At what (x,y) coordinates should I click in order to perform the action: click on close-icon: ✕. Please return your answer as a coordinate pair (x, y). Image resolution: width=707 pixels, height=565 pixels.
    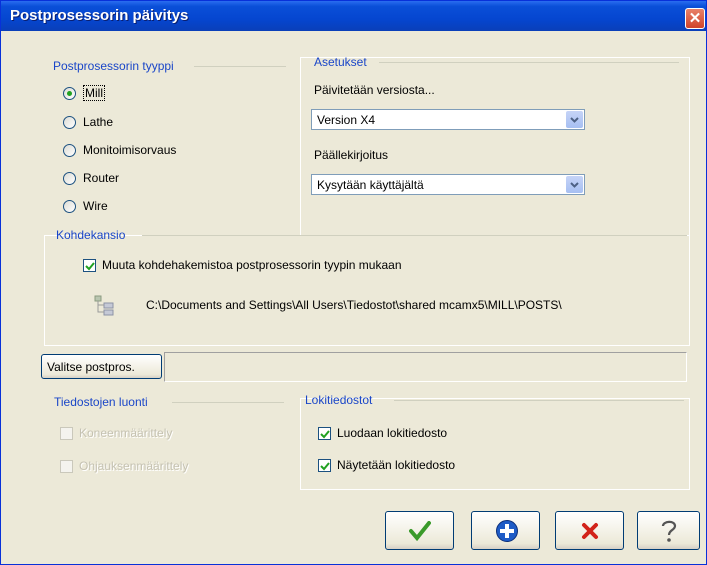
    Looking at the image, I should click on (695, 18).